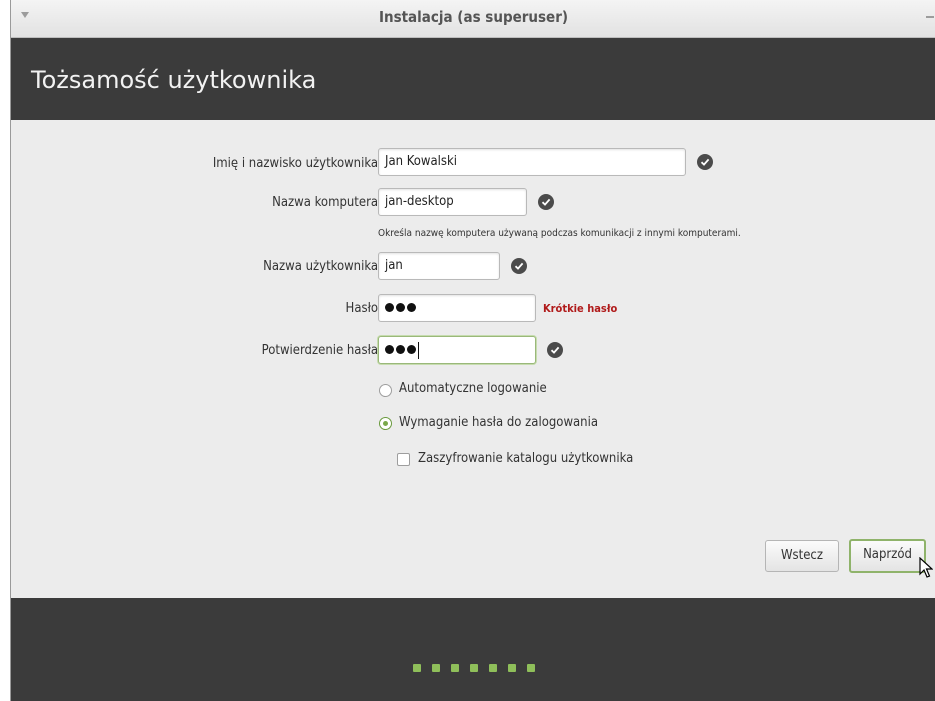 The width and height of the screenshot is (935, 701). I want to click on password-strength-warning: Krótkie hasło, so click(580, 308).